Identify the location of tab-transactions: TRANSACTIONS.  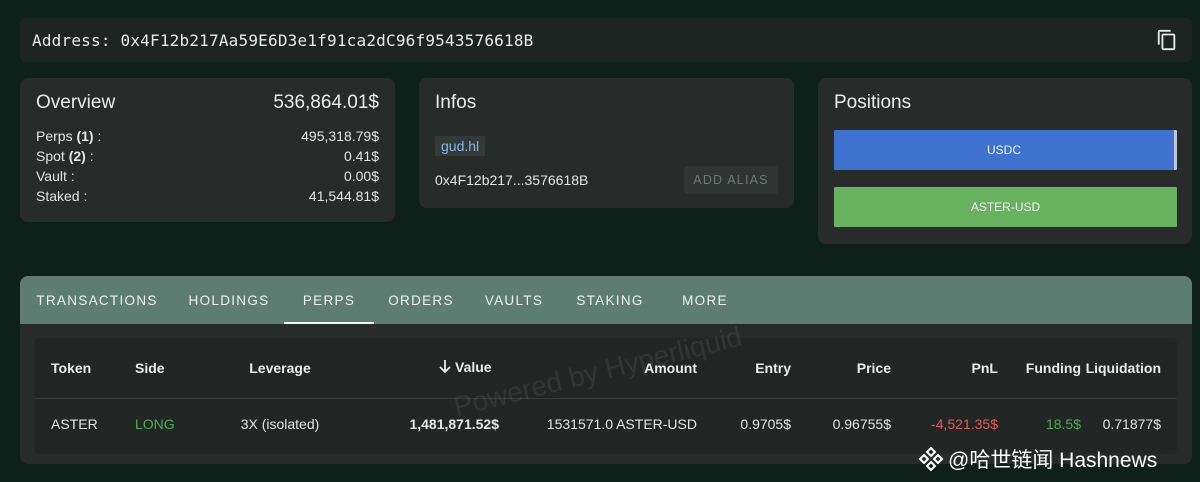
(97, 300).